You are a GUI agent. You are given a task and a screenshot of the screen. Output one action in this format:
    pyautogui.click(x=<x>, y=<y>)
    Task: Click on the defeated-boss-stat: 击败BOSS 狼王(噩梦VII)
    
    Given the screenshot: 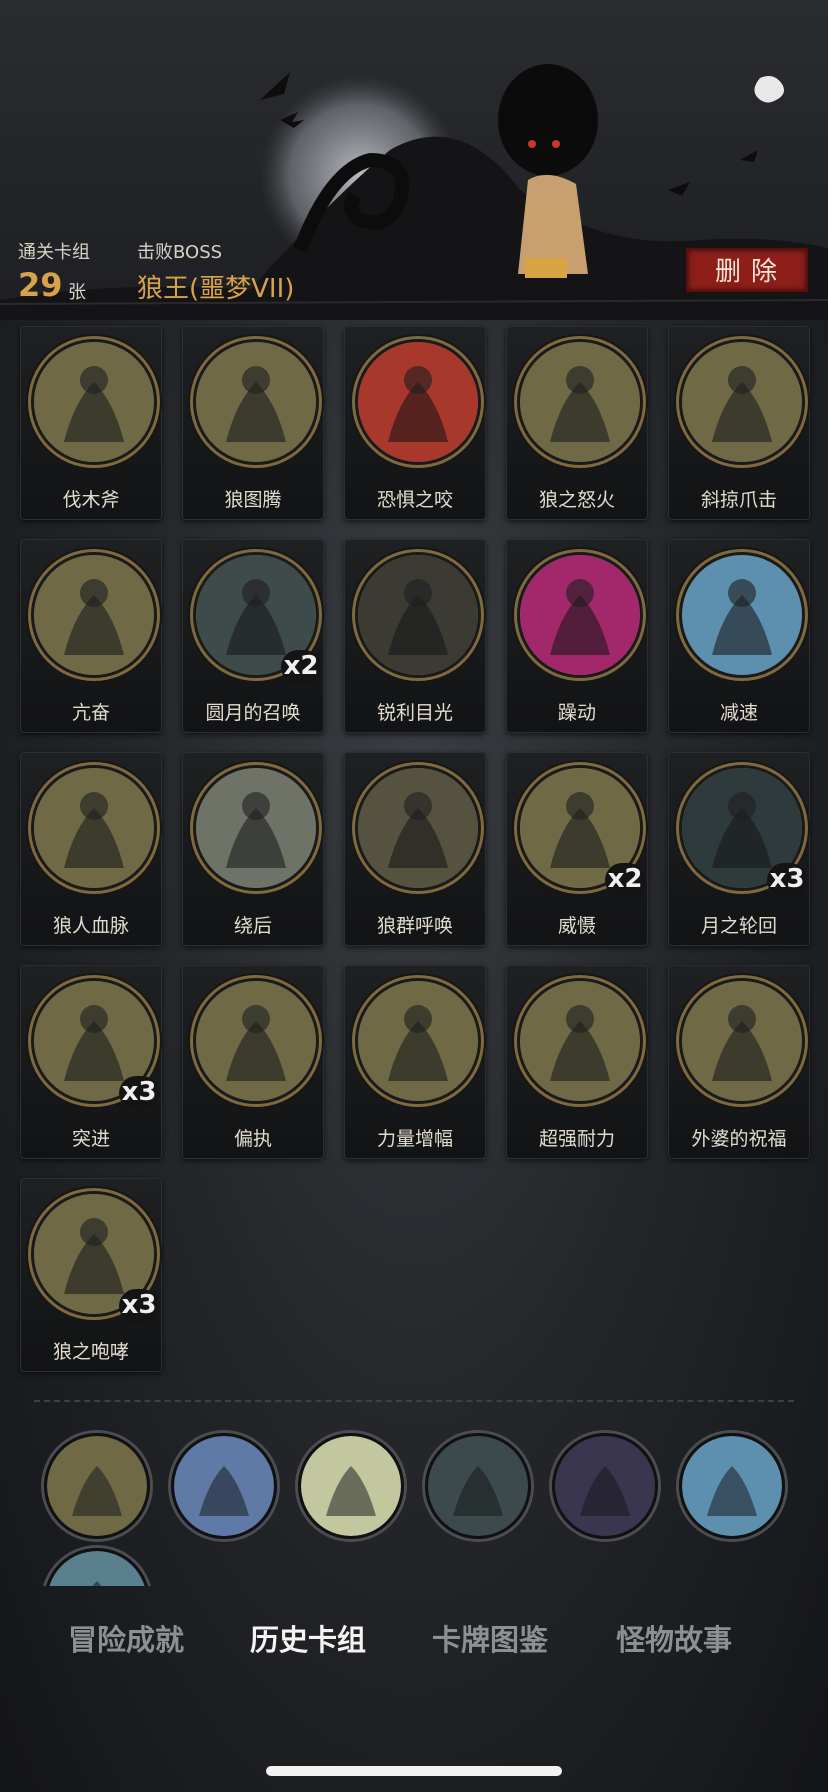 What is the action you would take?
    pyautogui.click(x=215, y=271)
    